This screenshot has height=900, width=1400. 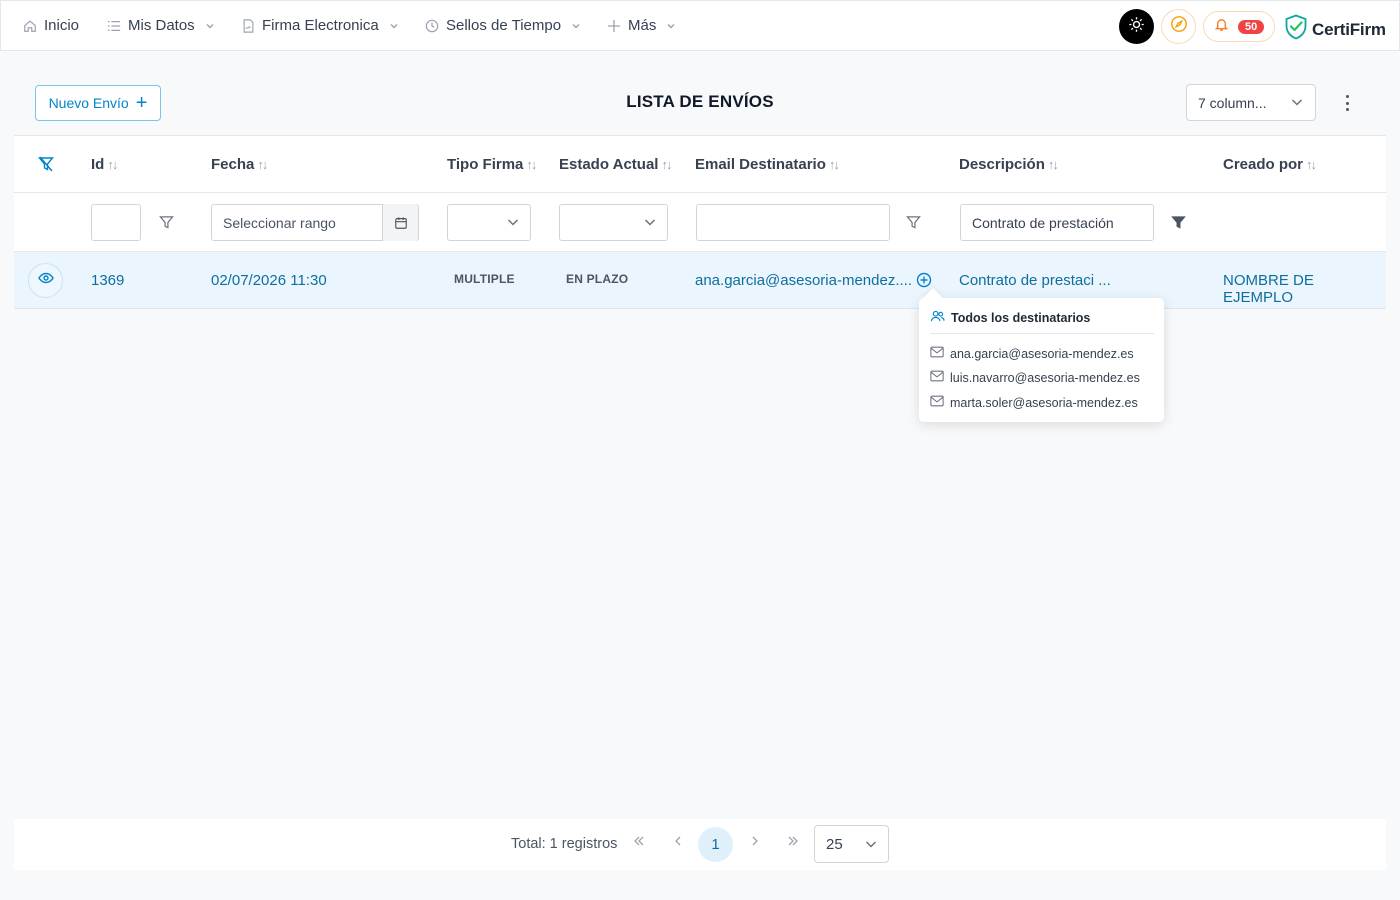 What do you see at coordinates (400, 222) in the screenshot?
I see `calendar-icon` at bounding box center [400, 222].